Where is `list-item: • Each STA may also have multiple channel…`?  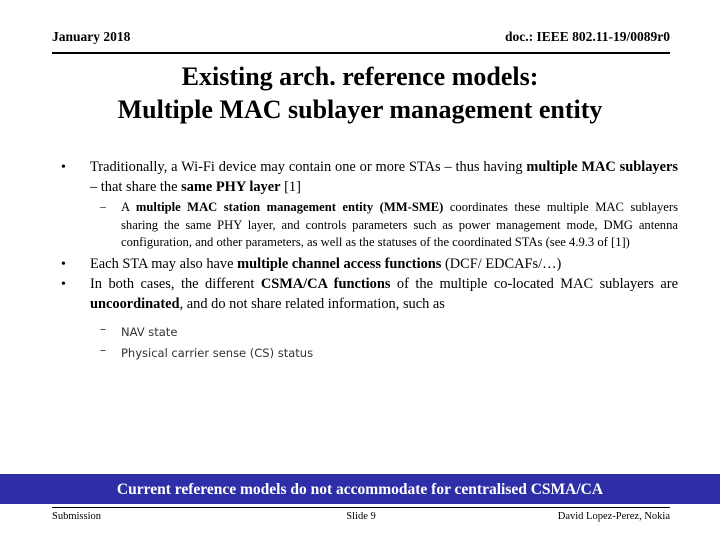
list-item: • Each STA may also have multiple channel… is located at coordinates (365, 265).